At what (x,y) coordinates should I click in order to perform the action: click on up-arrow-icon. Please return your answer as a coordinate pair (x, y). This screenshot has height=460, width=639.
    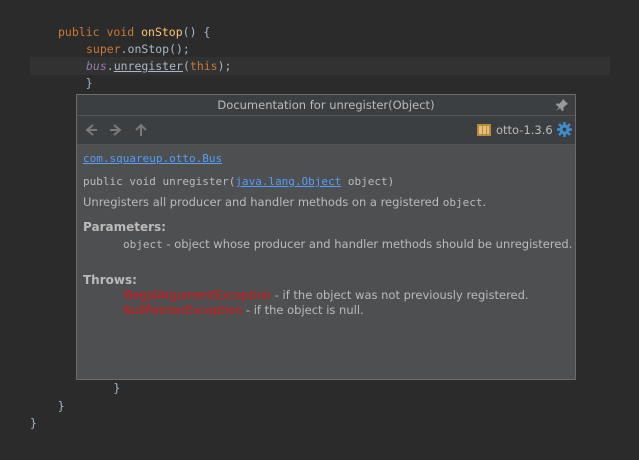
    Looking at the image, I should click on (141, 130).